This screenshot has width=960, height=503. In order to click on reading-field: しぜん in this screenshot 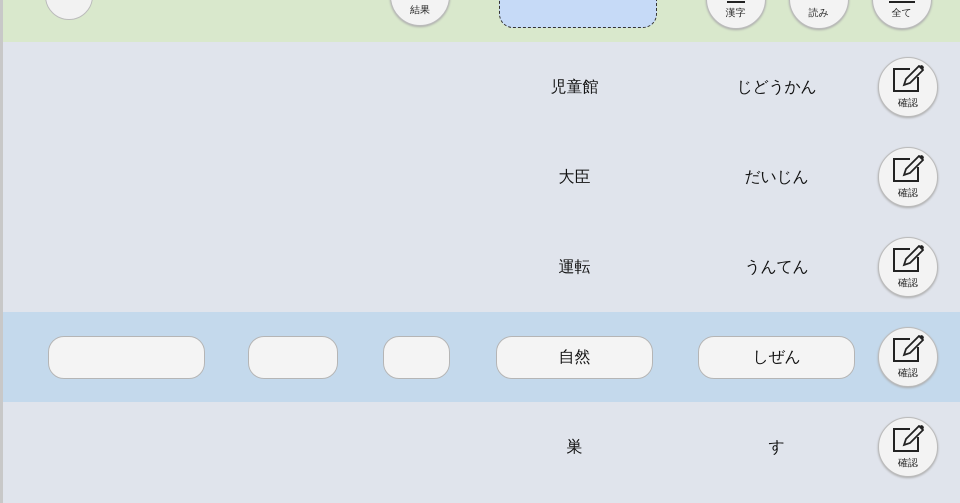, I will do `click(776, 357)`.